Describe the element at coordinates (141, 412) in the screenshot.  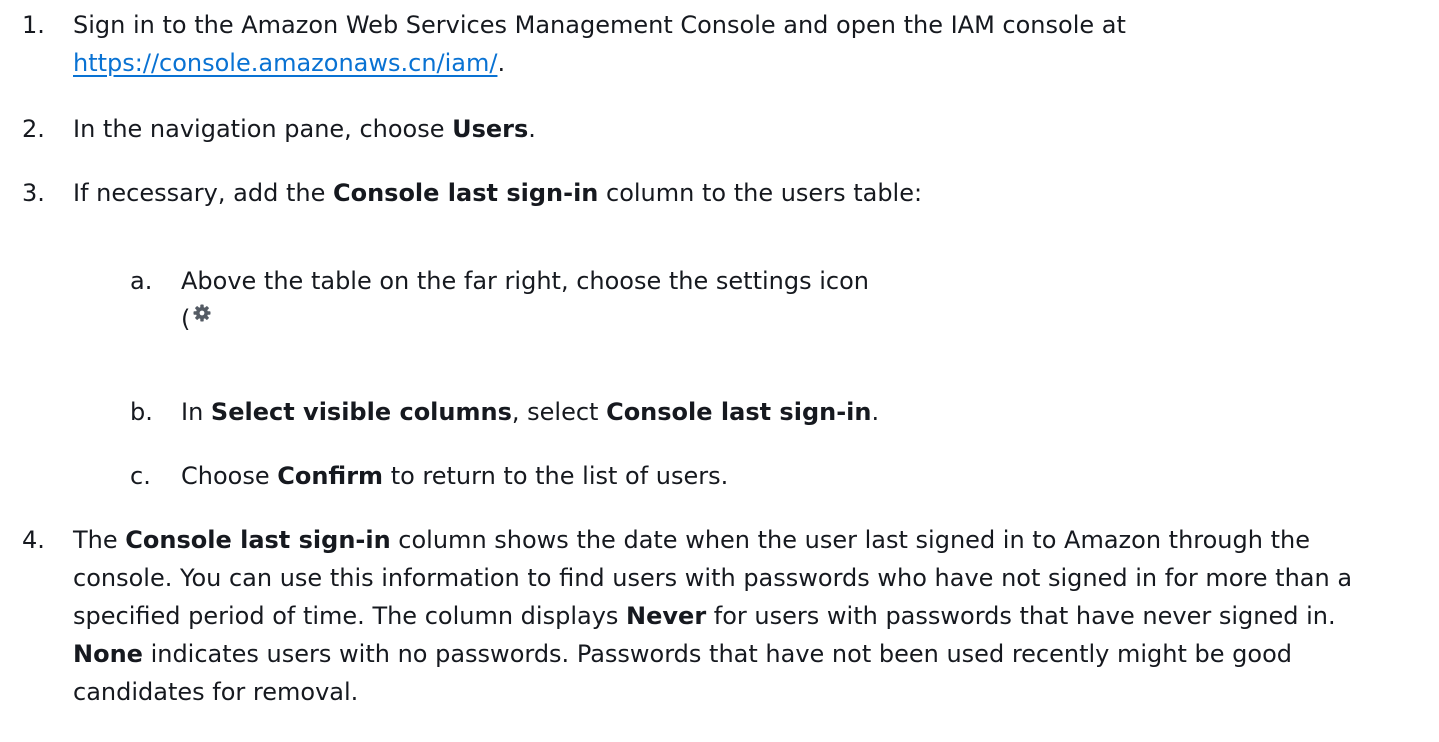
I see `substep-letter: b.` at that location.